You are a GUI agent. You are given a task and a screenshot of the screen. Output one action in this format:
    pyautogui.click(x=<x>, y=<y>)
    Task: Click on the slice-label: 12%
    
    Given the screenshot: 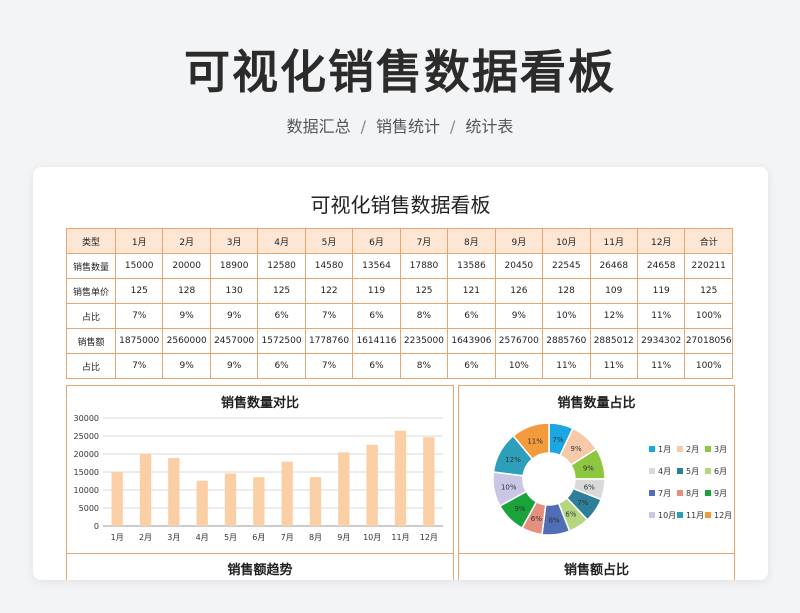 What is the action you would take?
    pyautogui.click(x=513, y=460)
    